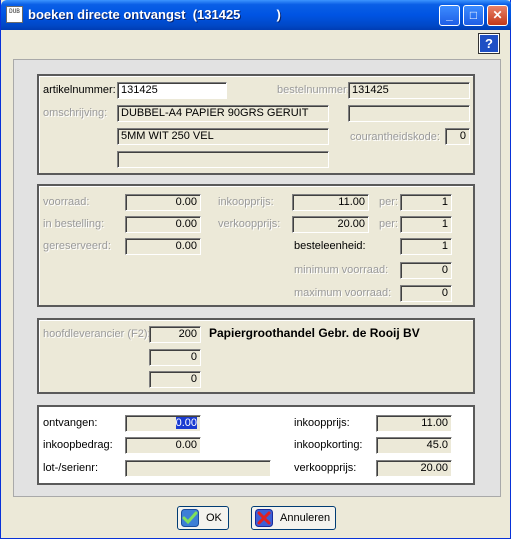 The height and width of the screenshot is (539, 511). I want to click on voorraad-field: 0.00, so click(163, 202).